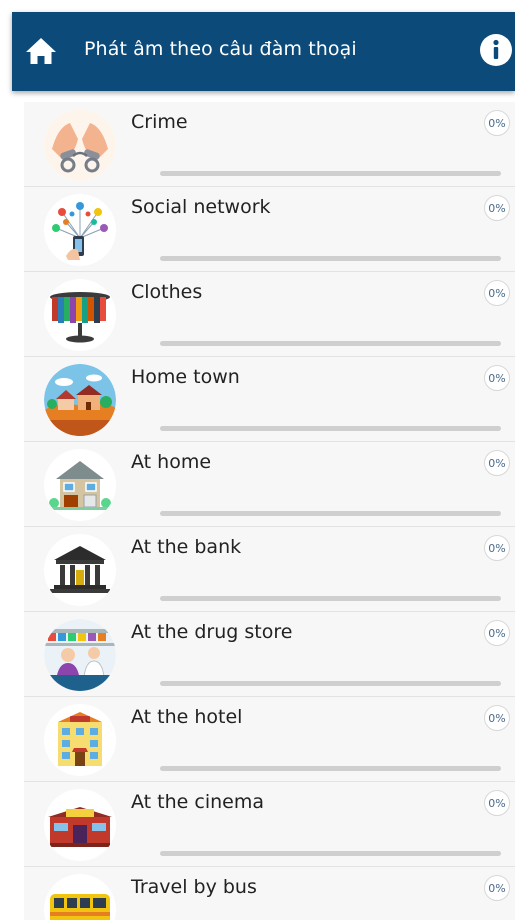  I want to click on topic-item-travel-by-bus: Travel by bus 0%, so click(269, 893).